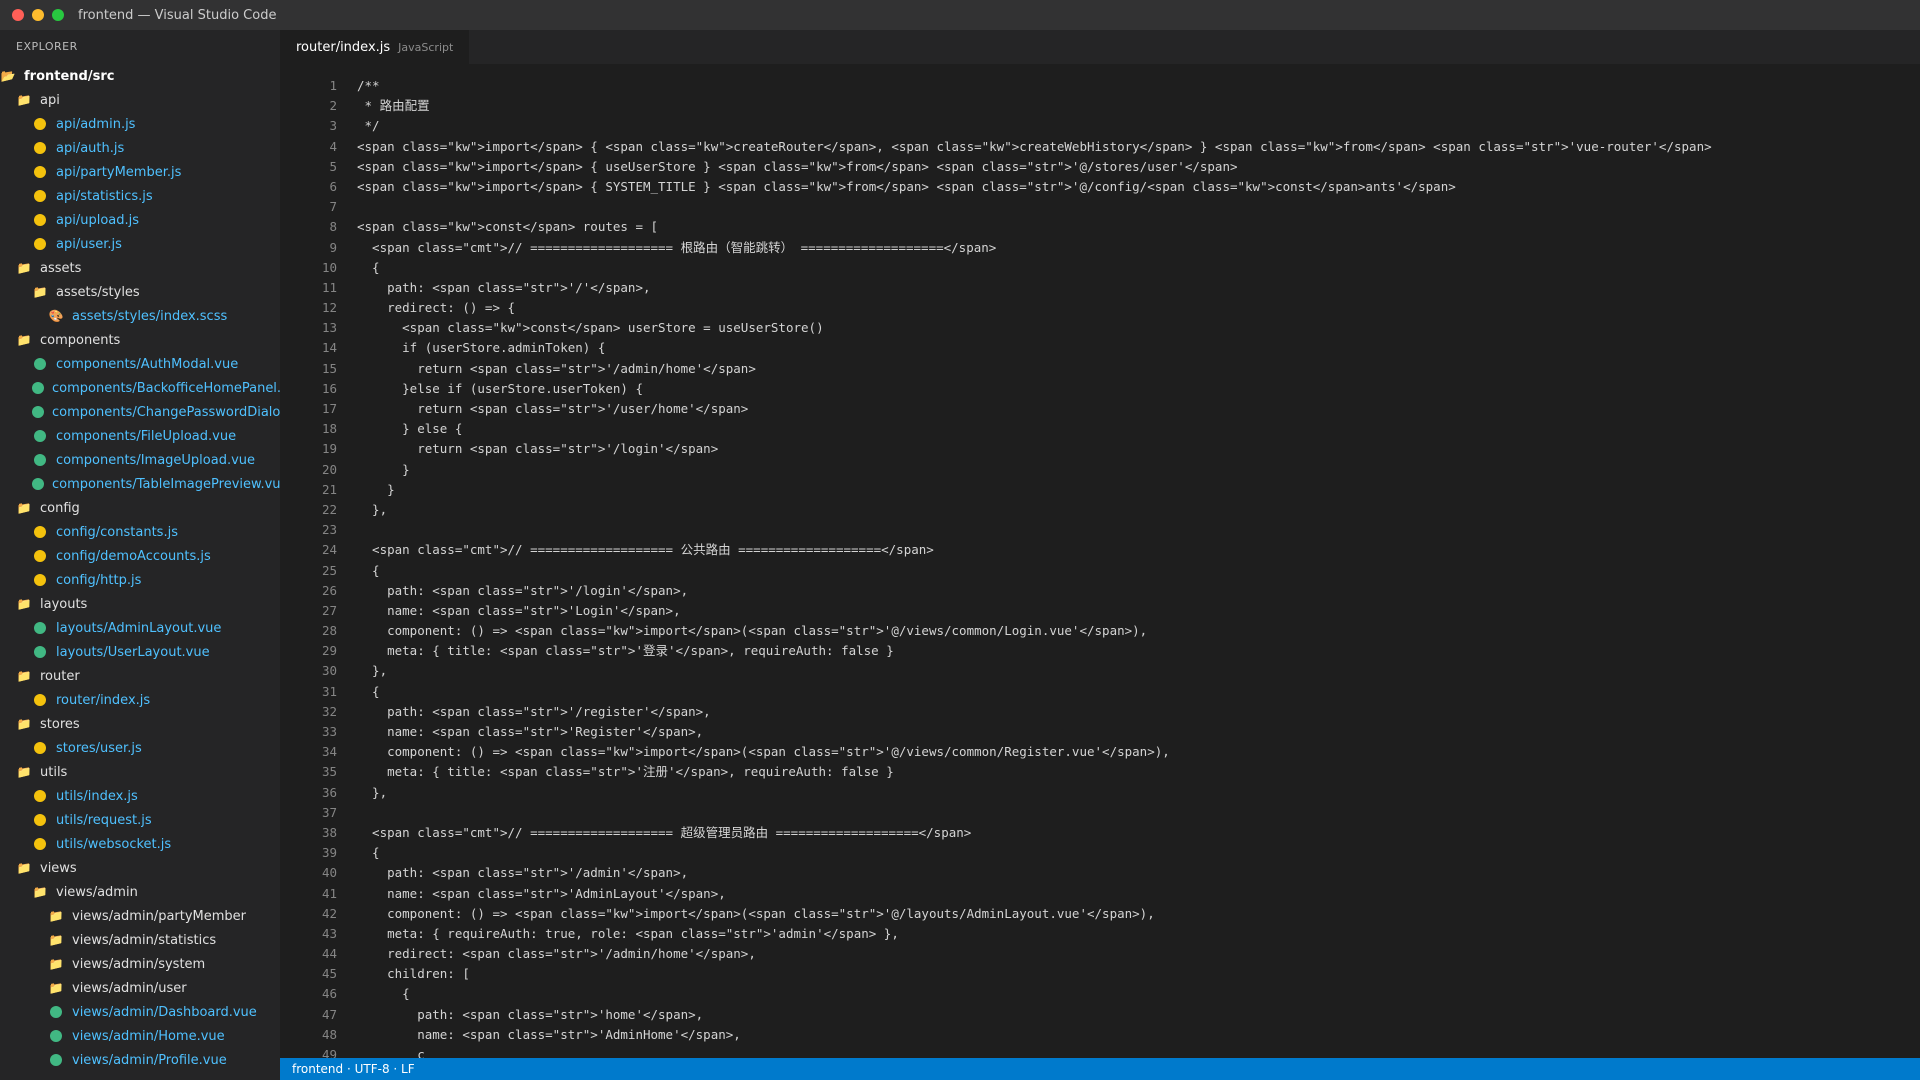 The height and width of the screenshot is (1080, 1920). What do you see at coordinates (140, 340) in the screenshot?
I see `tree-folder: 📁 components` at bounding box center [140, 340].